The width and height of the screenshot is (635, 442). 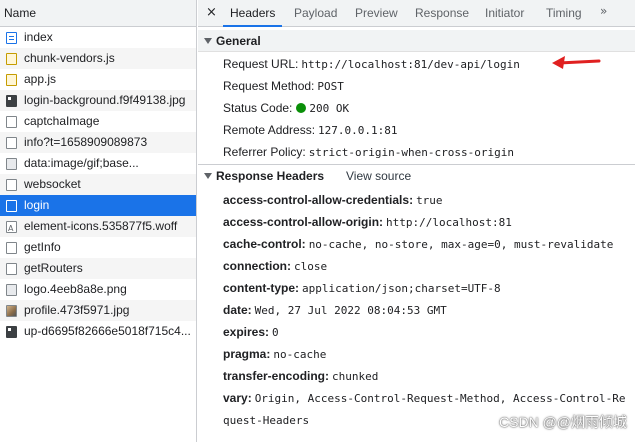 I want to click on request-row-index: index, so click(x=98, y=37).